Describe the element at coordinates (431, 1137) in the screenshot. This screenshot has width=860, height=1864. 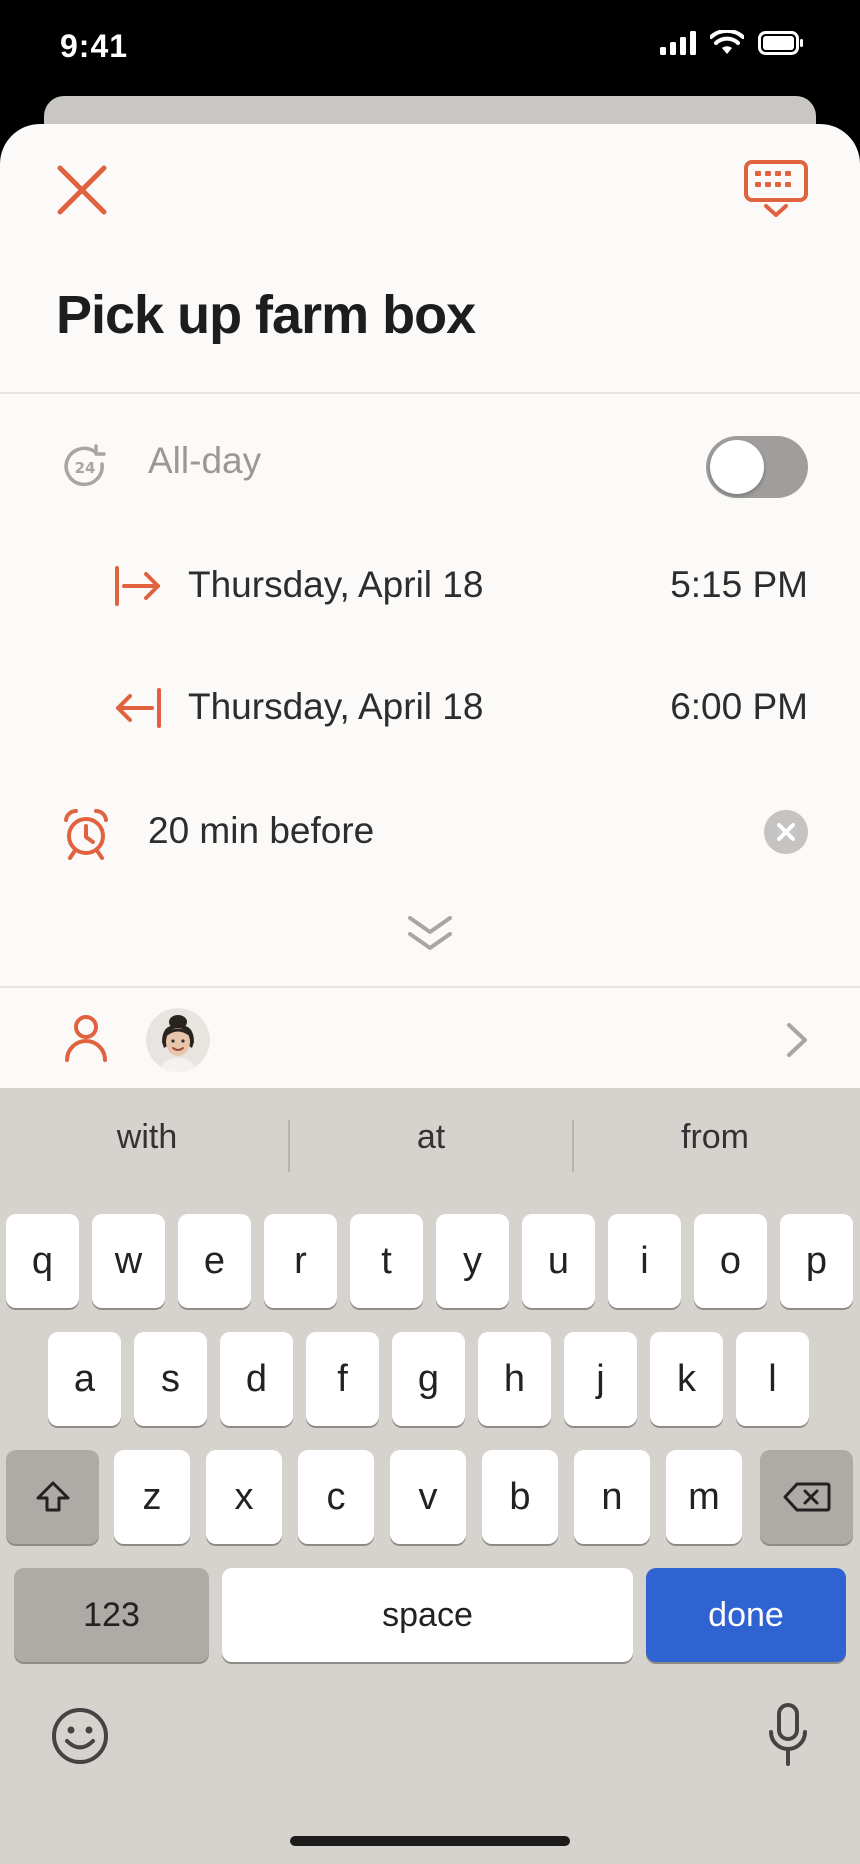
I see `suggestion-item: at` at that location.